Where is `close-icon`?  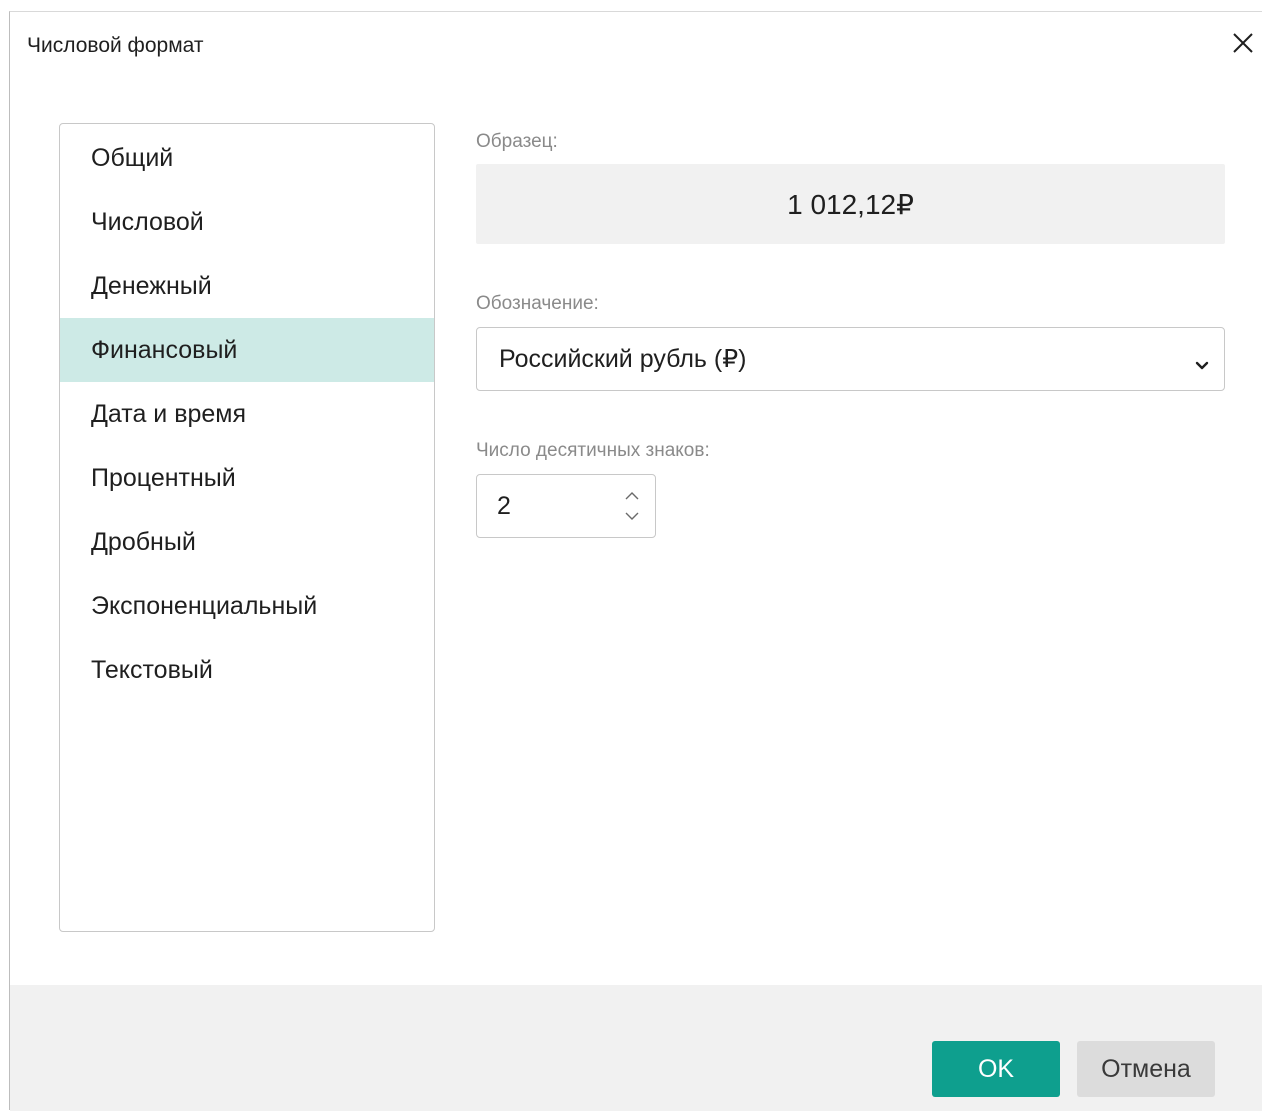 close-icon is located at coordinates (1243, 43).